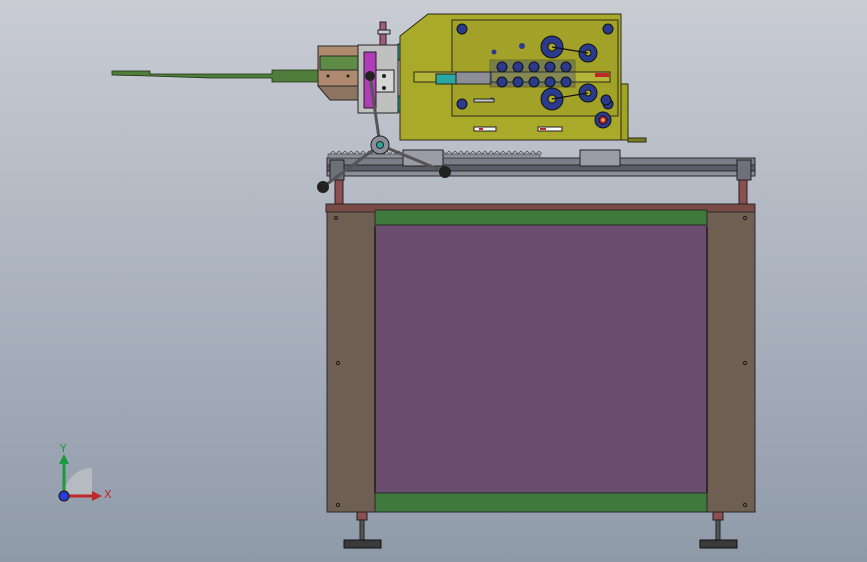  What do you see at coordinates (540, 530) in the screenshot?
I see `leveling-feet` at bounding box center [540, 530].